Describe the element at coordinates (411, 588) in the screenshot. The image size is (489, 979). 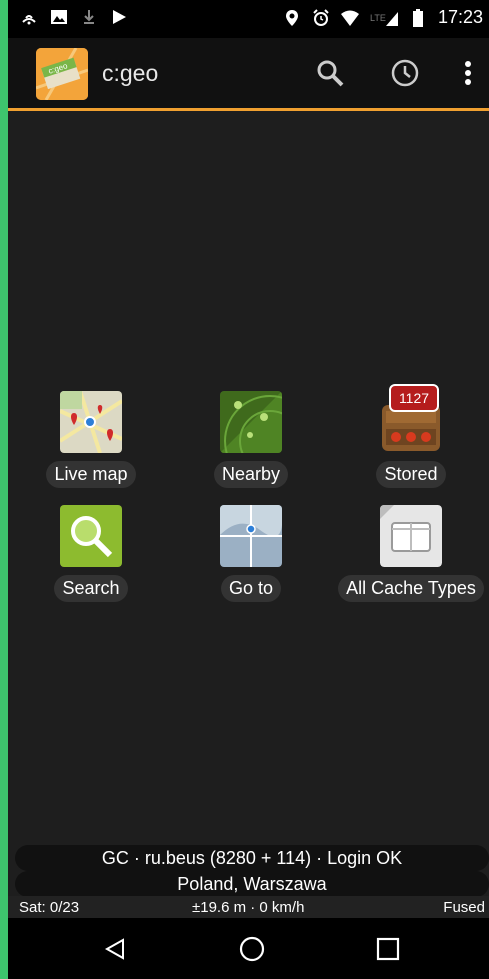
I see `tile-all-cache-types-label: All Cache Types` at that location.